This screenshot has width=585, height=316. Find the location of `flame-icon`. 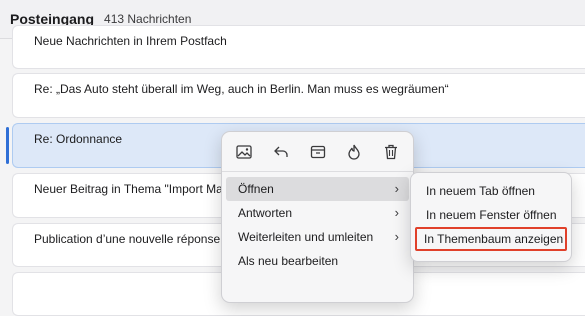

flame-icon is located at coordinates (354, 152).